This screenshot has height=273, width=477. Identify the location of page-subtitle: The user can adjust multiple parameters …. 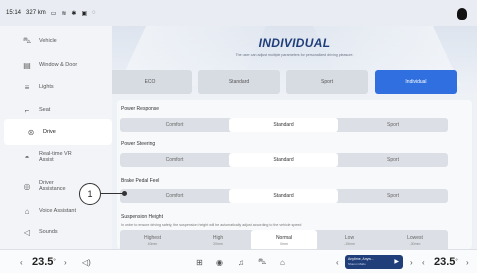
(294, 55).